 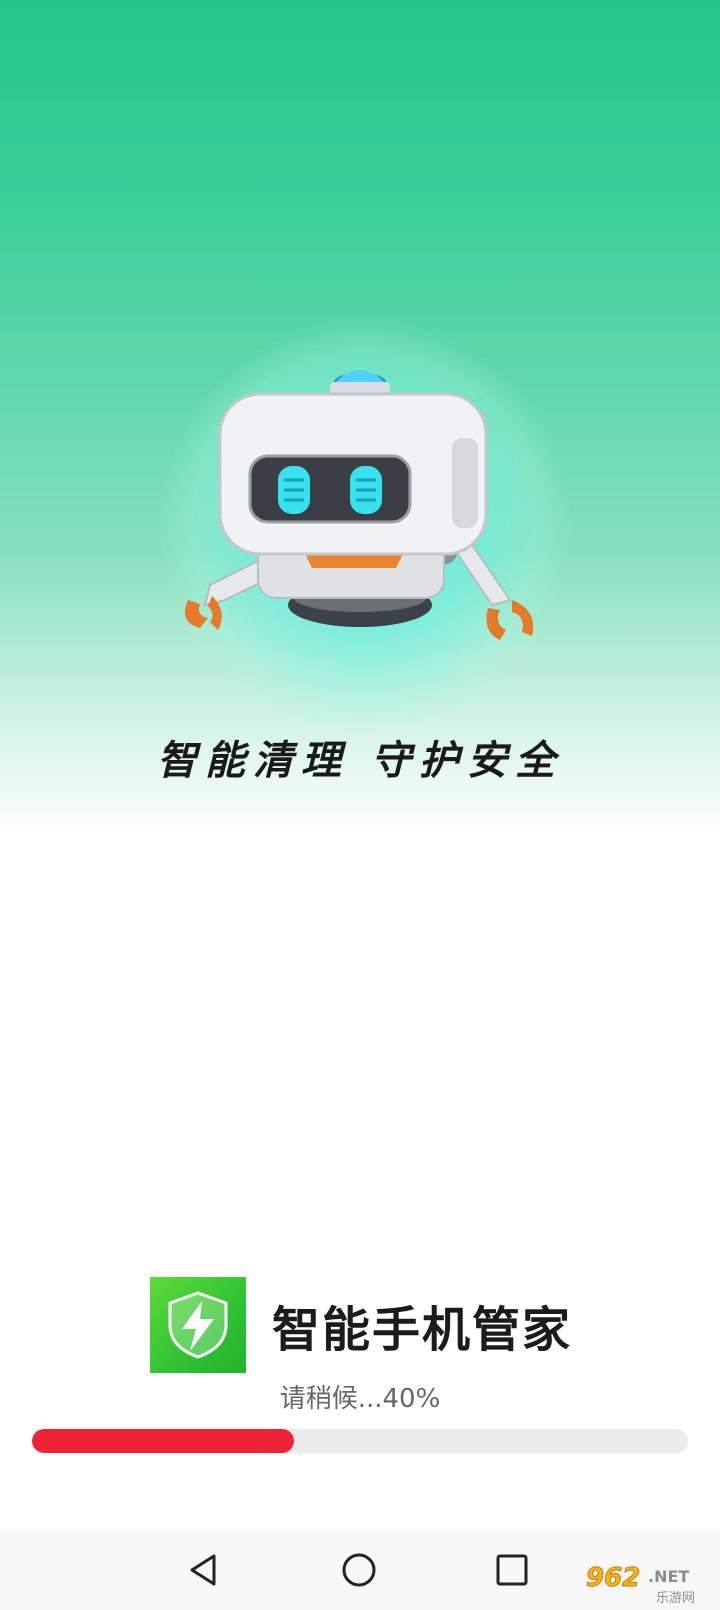 I want to click on lightning-shield-icon, so click(x=198, y=1325).